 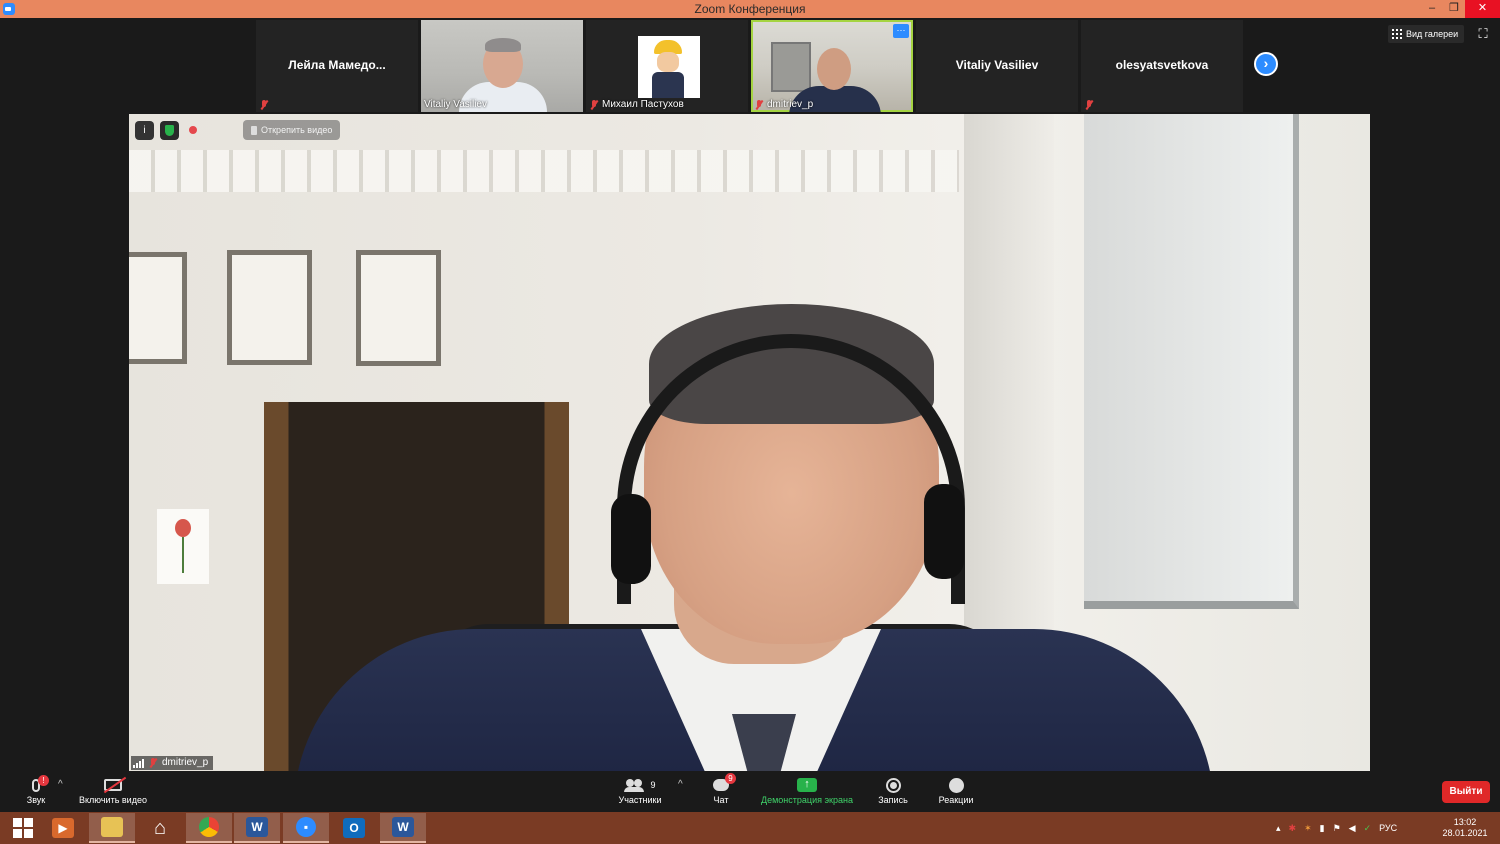 I want to click on start-video-label: Включить видео, so click(x=113, y=800).